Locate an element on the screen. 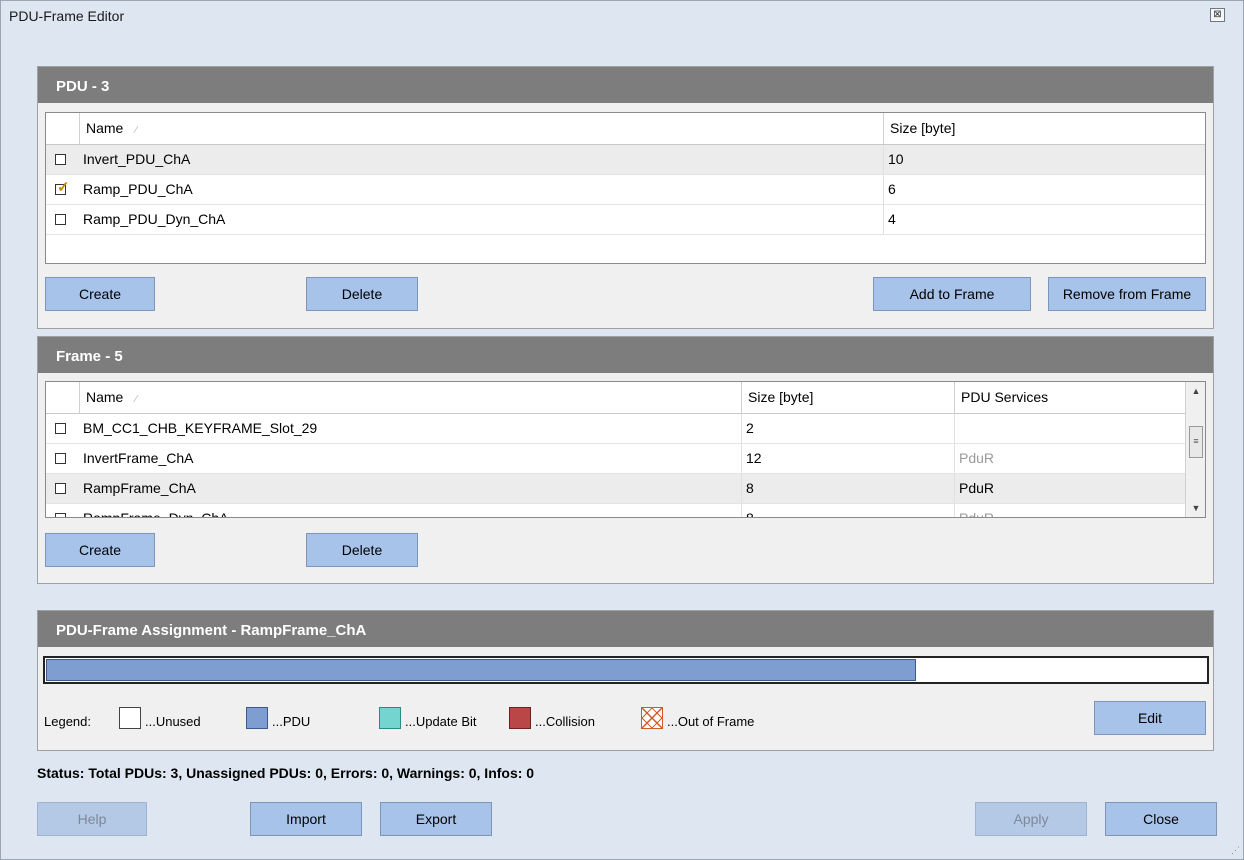  remove-from-frame-button: Remove from Frame is located at coordinates (1127, 294).